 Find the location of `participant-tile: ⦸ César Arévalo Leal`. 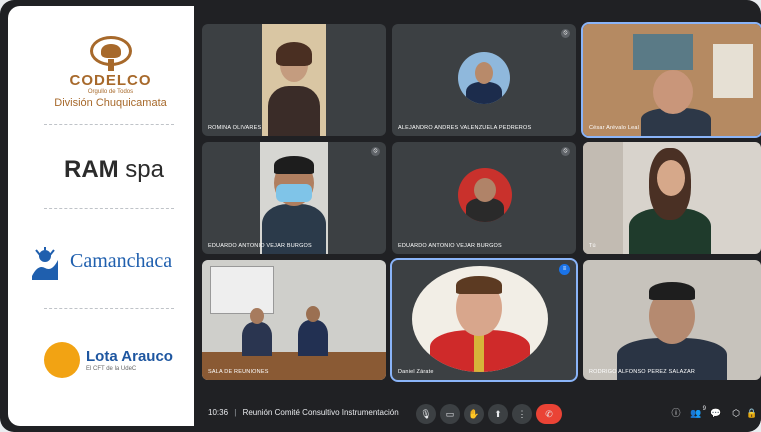

participant-tile: ⦸ César Arévalo Leal is located at coordinates (671, 80).